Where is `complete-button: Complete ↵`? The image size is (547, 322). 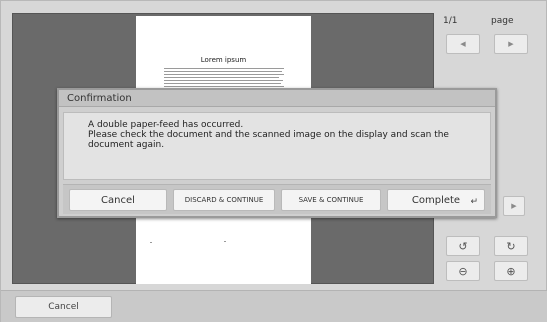 complete-button: Complete ↵ is located at coordinates (436, 200).